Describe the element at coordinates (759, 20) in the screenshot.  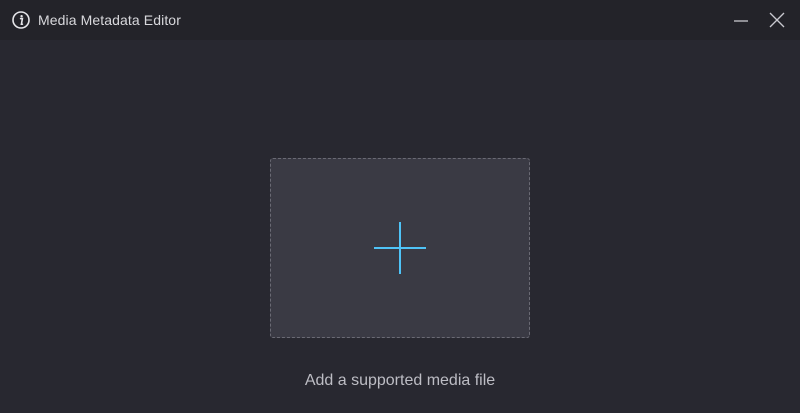
I see `window-controls` at that location.